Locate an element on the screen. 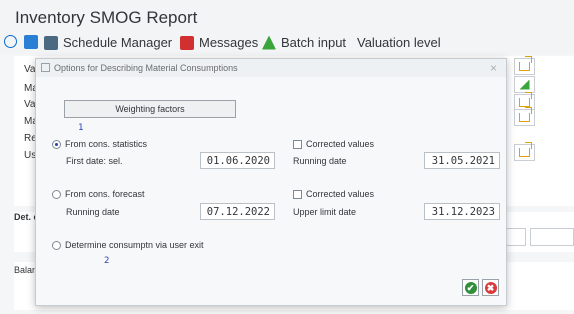  user-exit-label: Determine consumptn via user exit is located at coordinates (134, 245).